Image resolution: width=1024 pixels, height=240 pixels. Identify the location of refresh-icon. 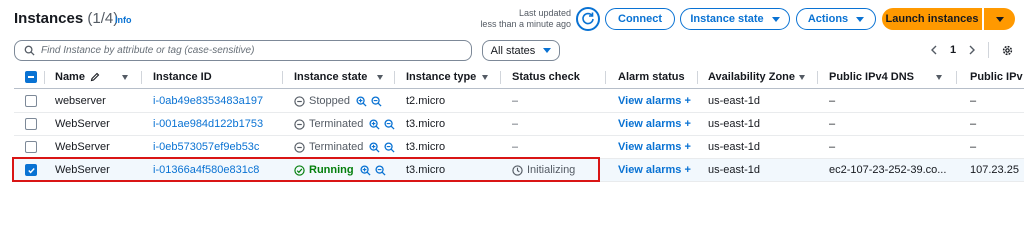
(588, 18).